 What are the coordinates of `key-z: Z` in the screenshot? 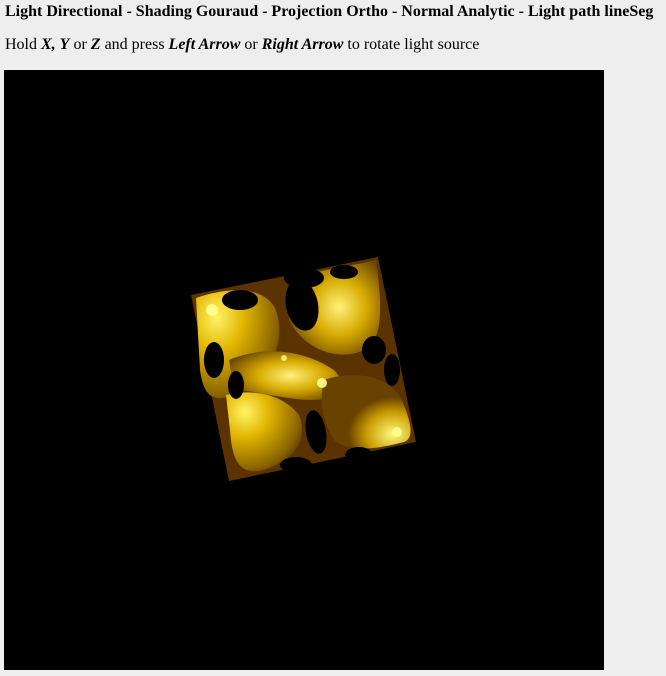 It's located at (95, 44).